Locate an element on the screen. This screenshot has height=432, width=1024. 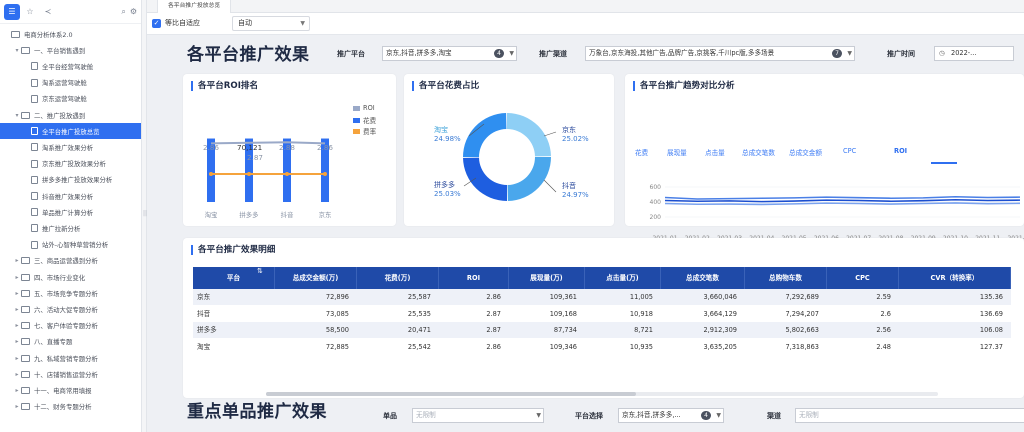
sidebar-item: 淘系推广效果分析 is located at coordinates (70, 147).